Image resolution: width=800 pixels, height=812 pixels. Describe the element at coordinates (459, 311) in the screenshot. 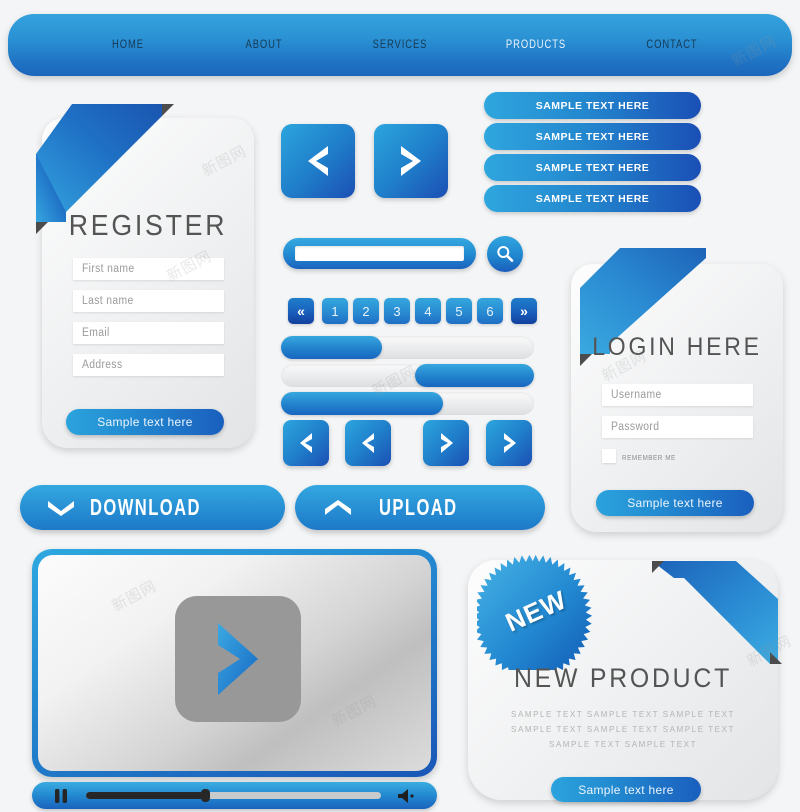

I see `pagination-page-5: 5` at that location.